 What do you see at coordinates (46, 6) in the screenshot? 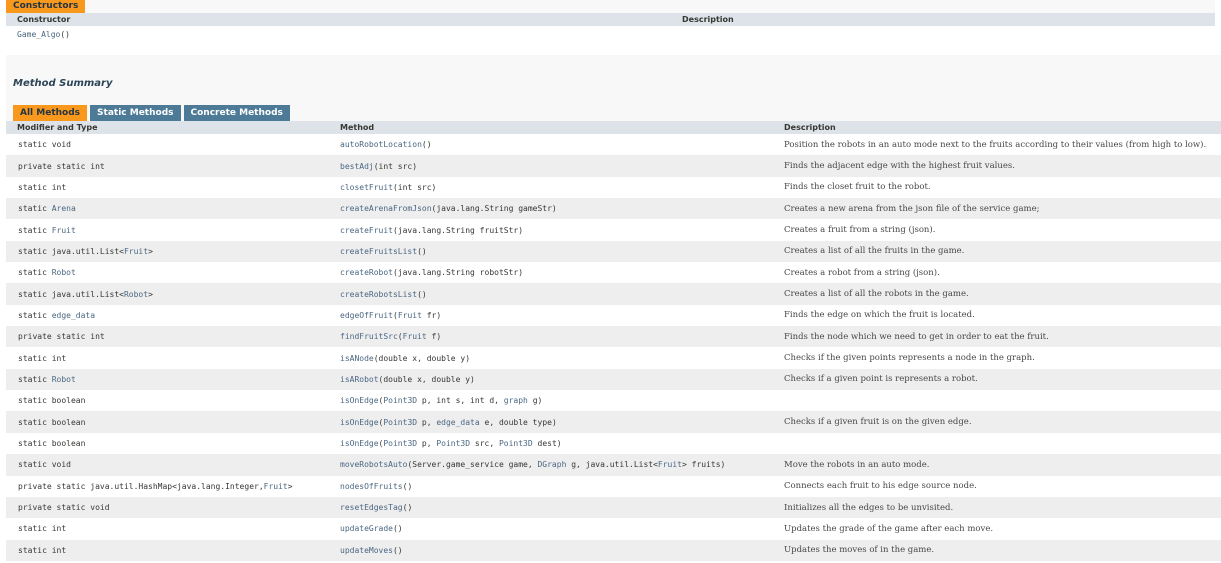
I see `constructors-caption-tab: Constructors` at bounding box center [46, 6].